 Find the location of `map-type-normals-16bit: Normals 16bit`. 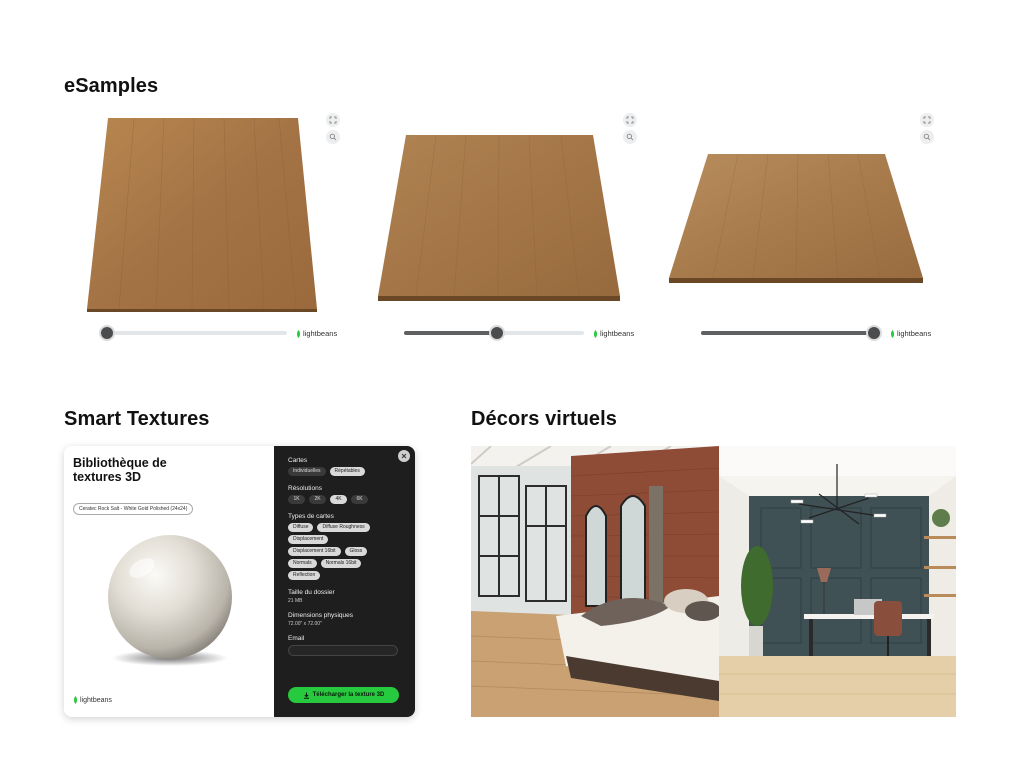

map-type-normals-16bit: Normals 16bit is located at coordinates (341, 563).